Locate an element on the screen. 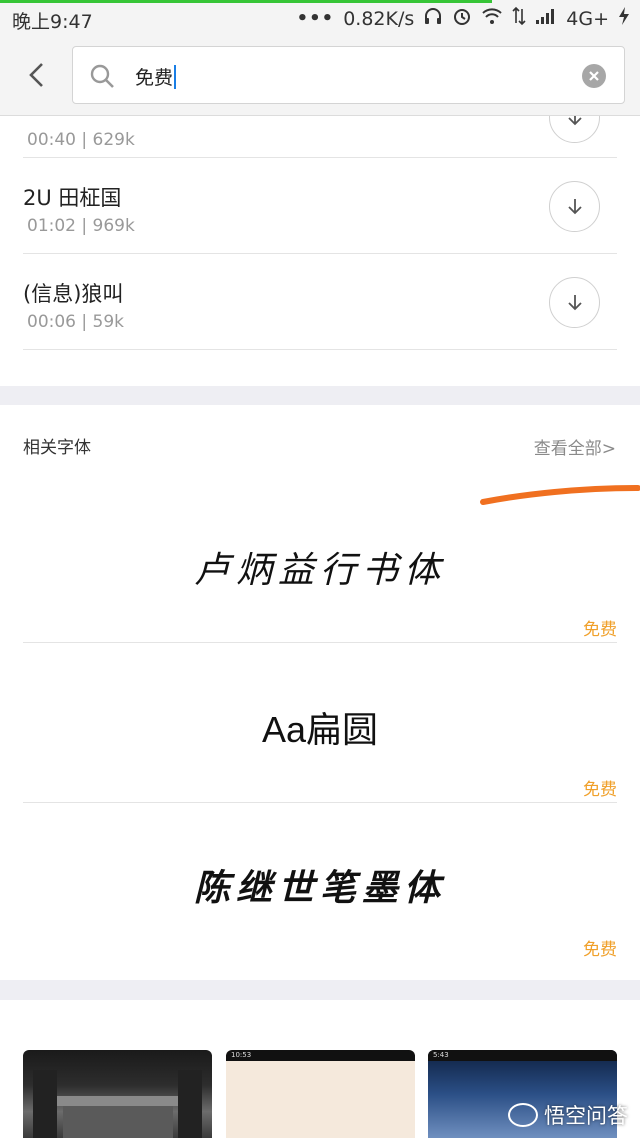 This screenshot has height=1138, width=640. theme-thumbnail is located at coordinates (117, 1094).